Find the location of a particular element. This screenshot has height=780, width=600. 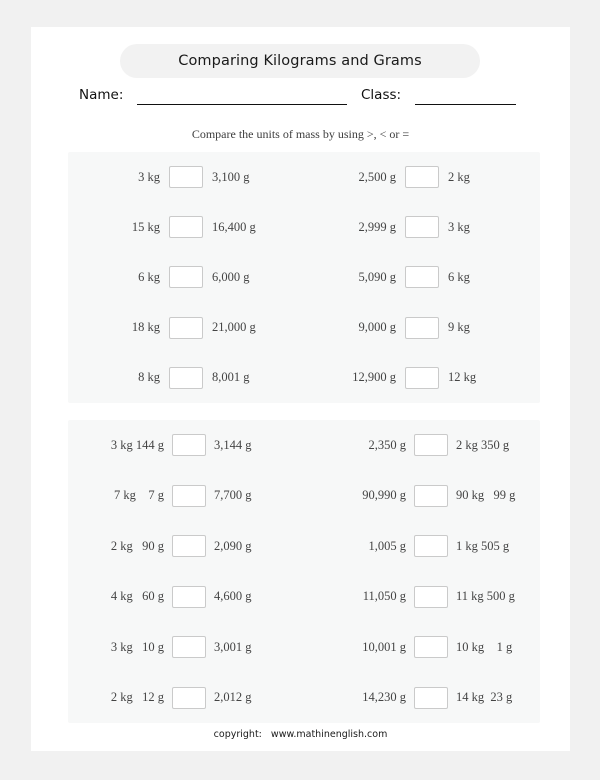

worksheet-title-banner: Comparing Kilograms and Grams is located at coordinates (300, 61).